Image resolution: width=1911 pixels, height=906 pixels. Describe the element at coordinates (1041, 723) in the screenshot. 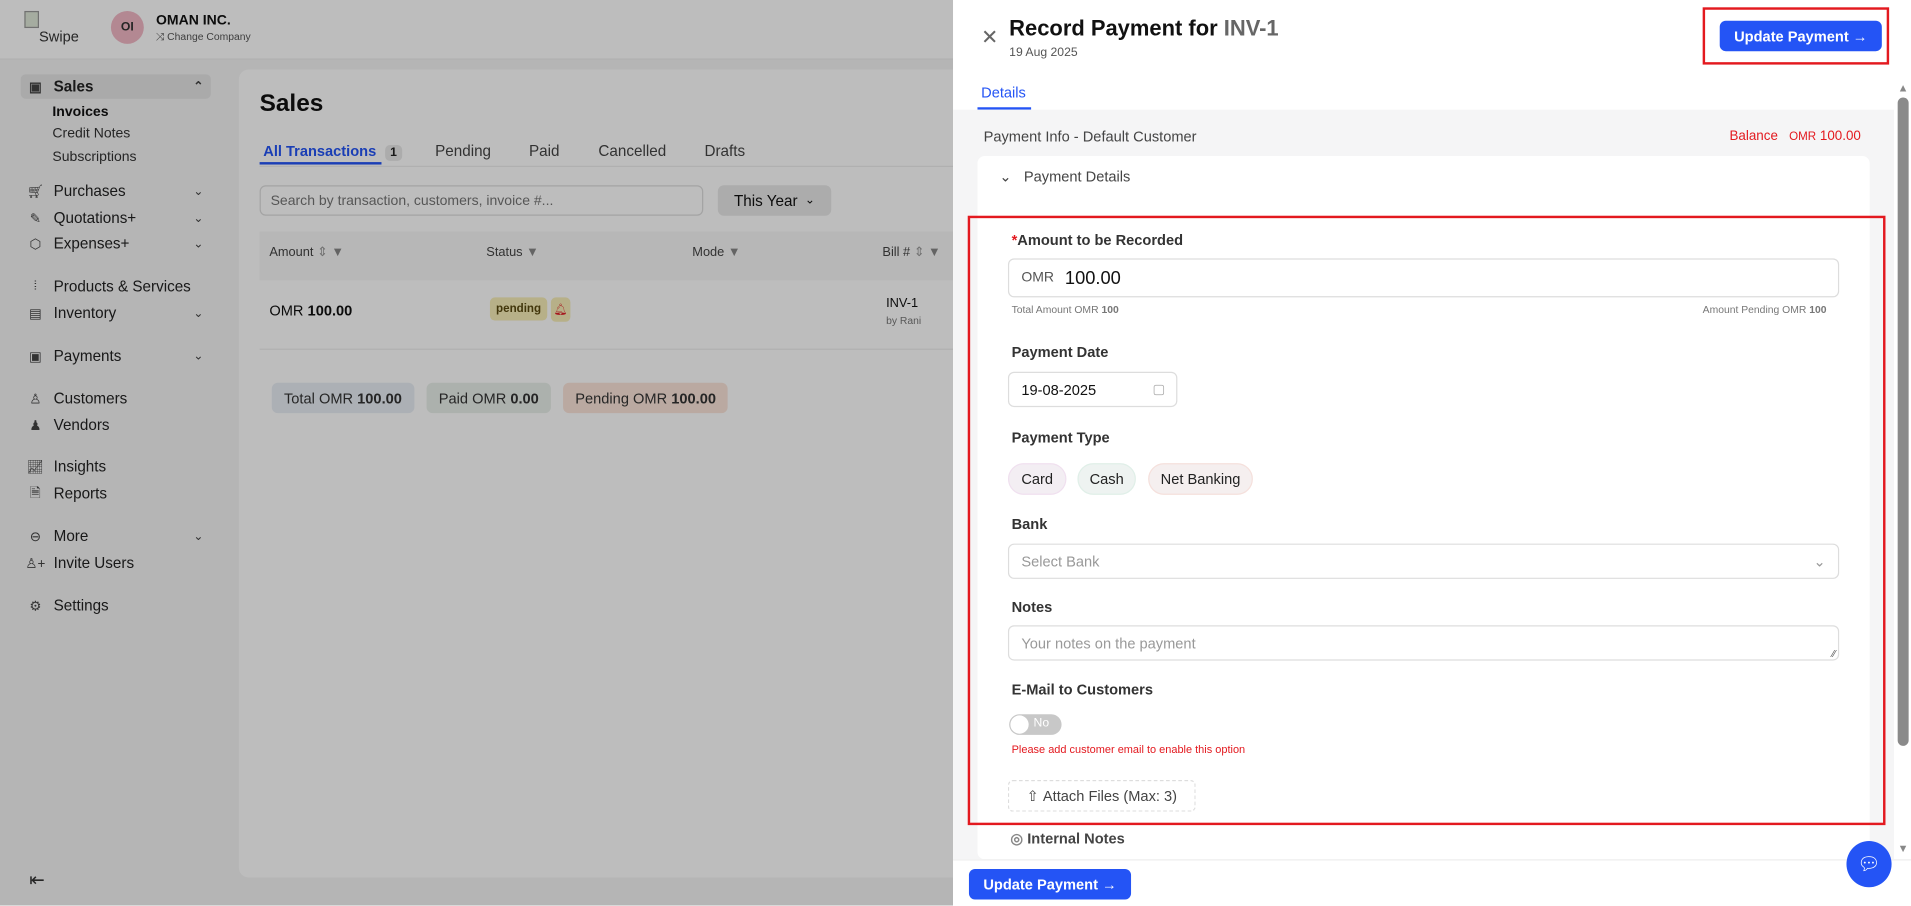

I see `toggle-label: No` at that location.